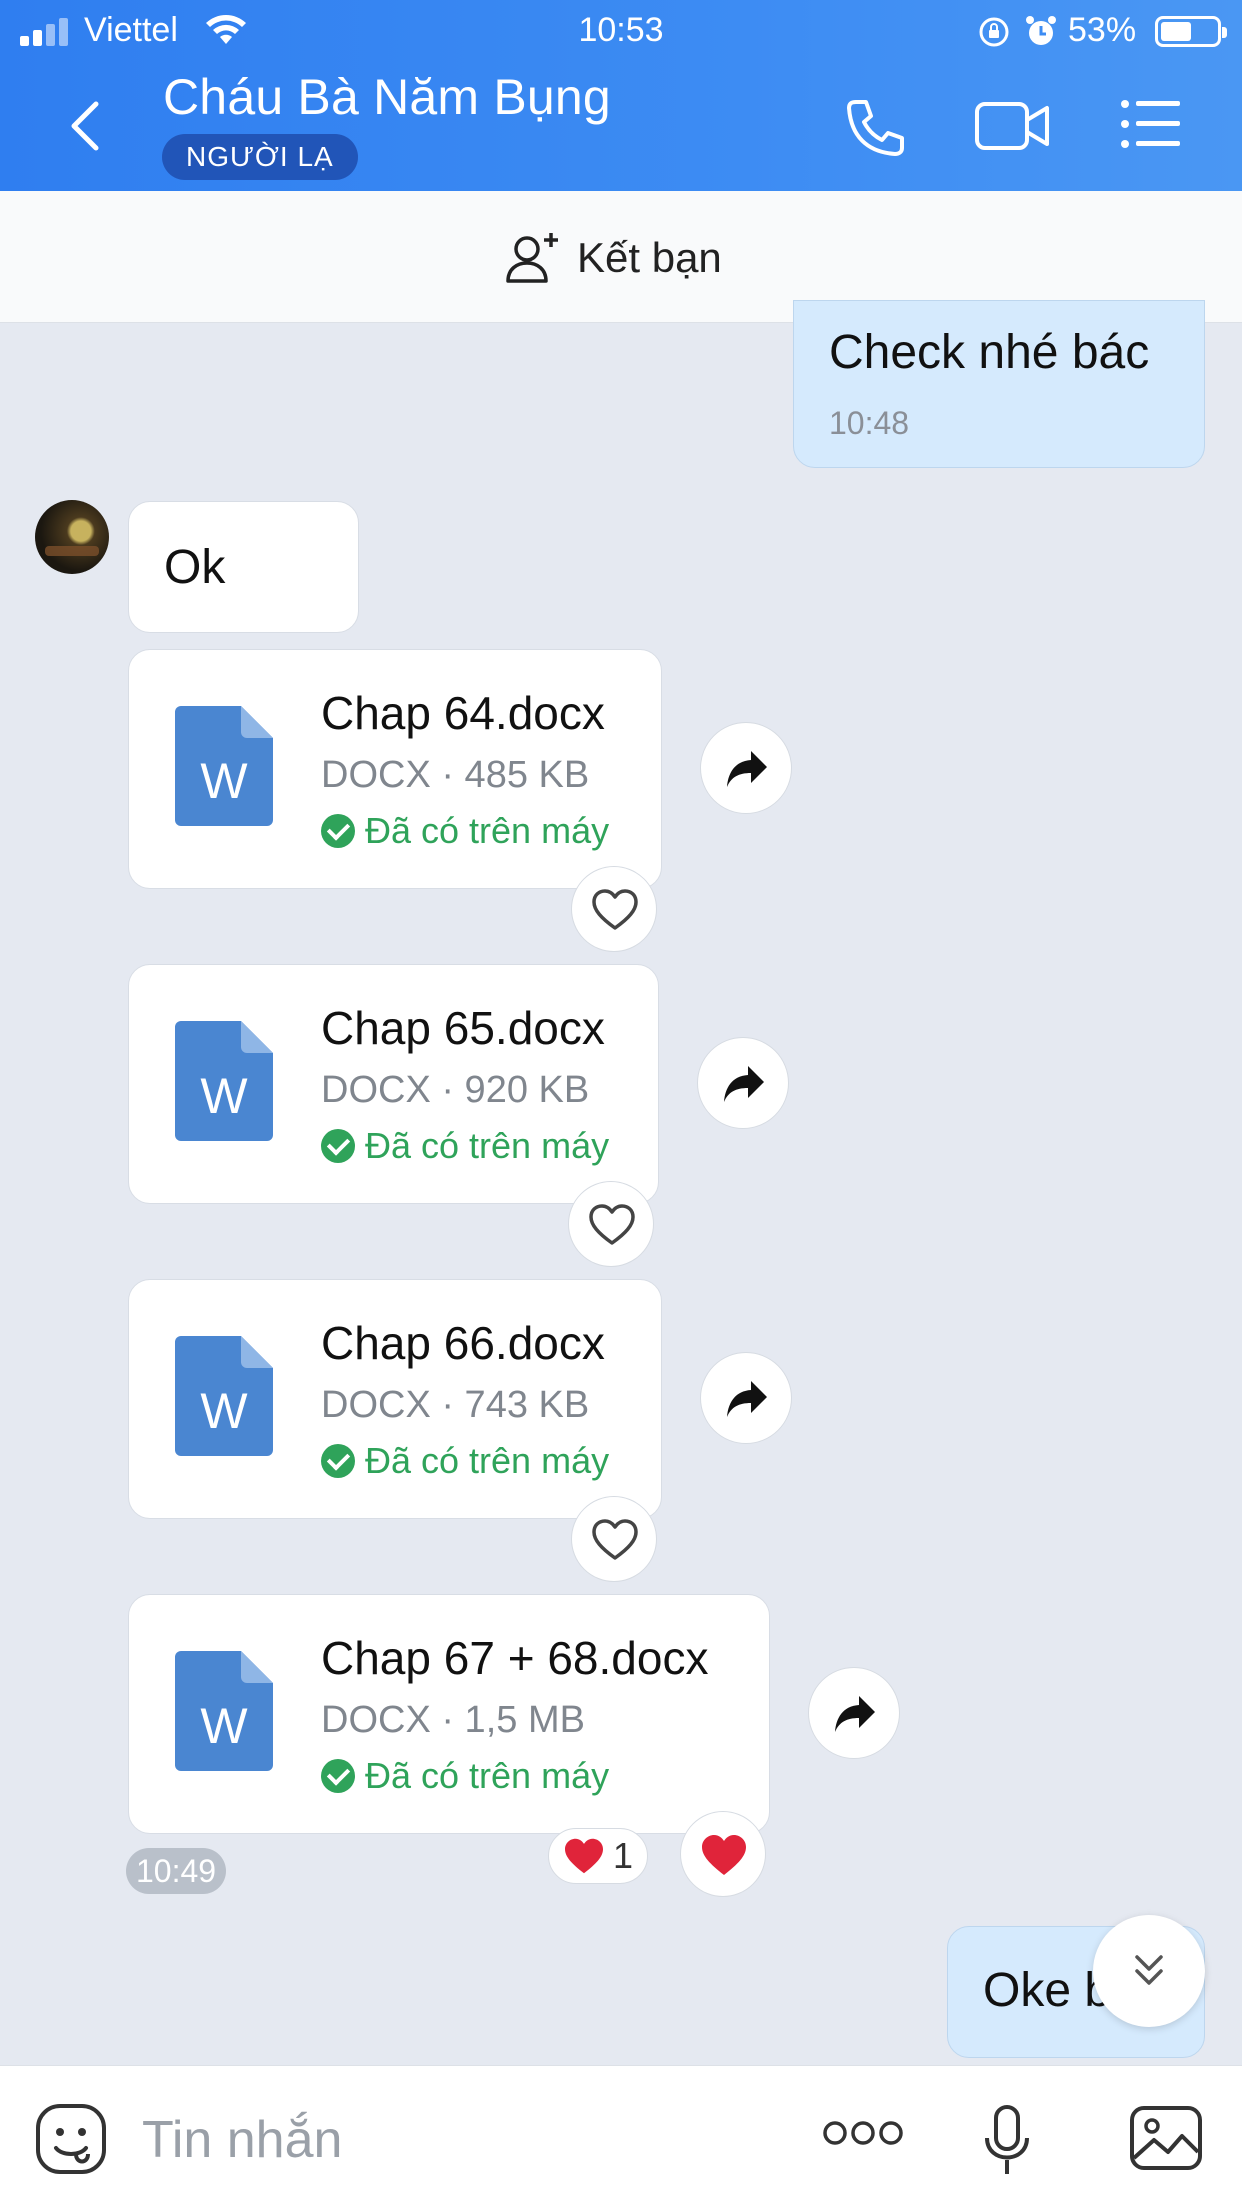  I want to click on file-name: Chap 67 + 68.docx, so click(515, 1658).